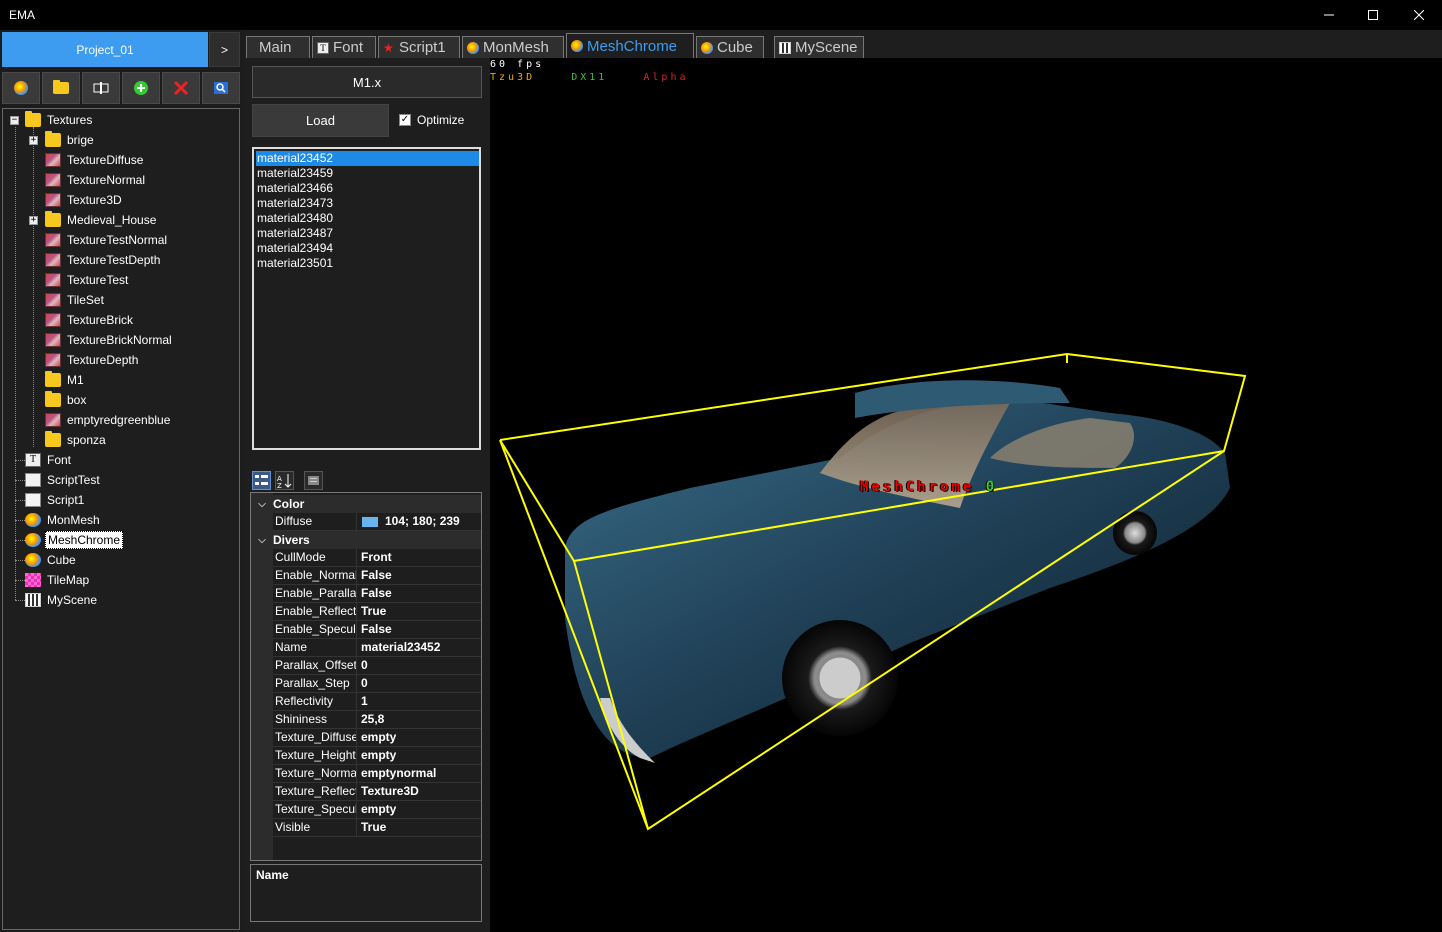 The height and width of the screenshot is (932, 1442). What do you see at coordinates (59, 120) in the screenshot?
I see `tree-item-textures: Textures` at bounding box center [59, 120].